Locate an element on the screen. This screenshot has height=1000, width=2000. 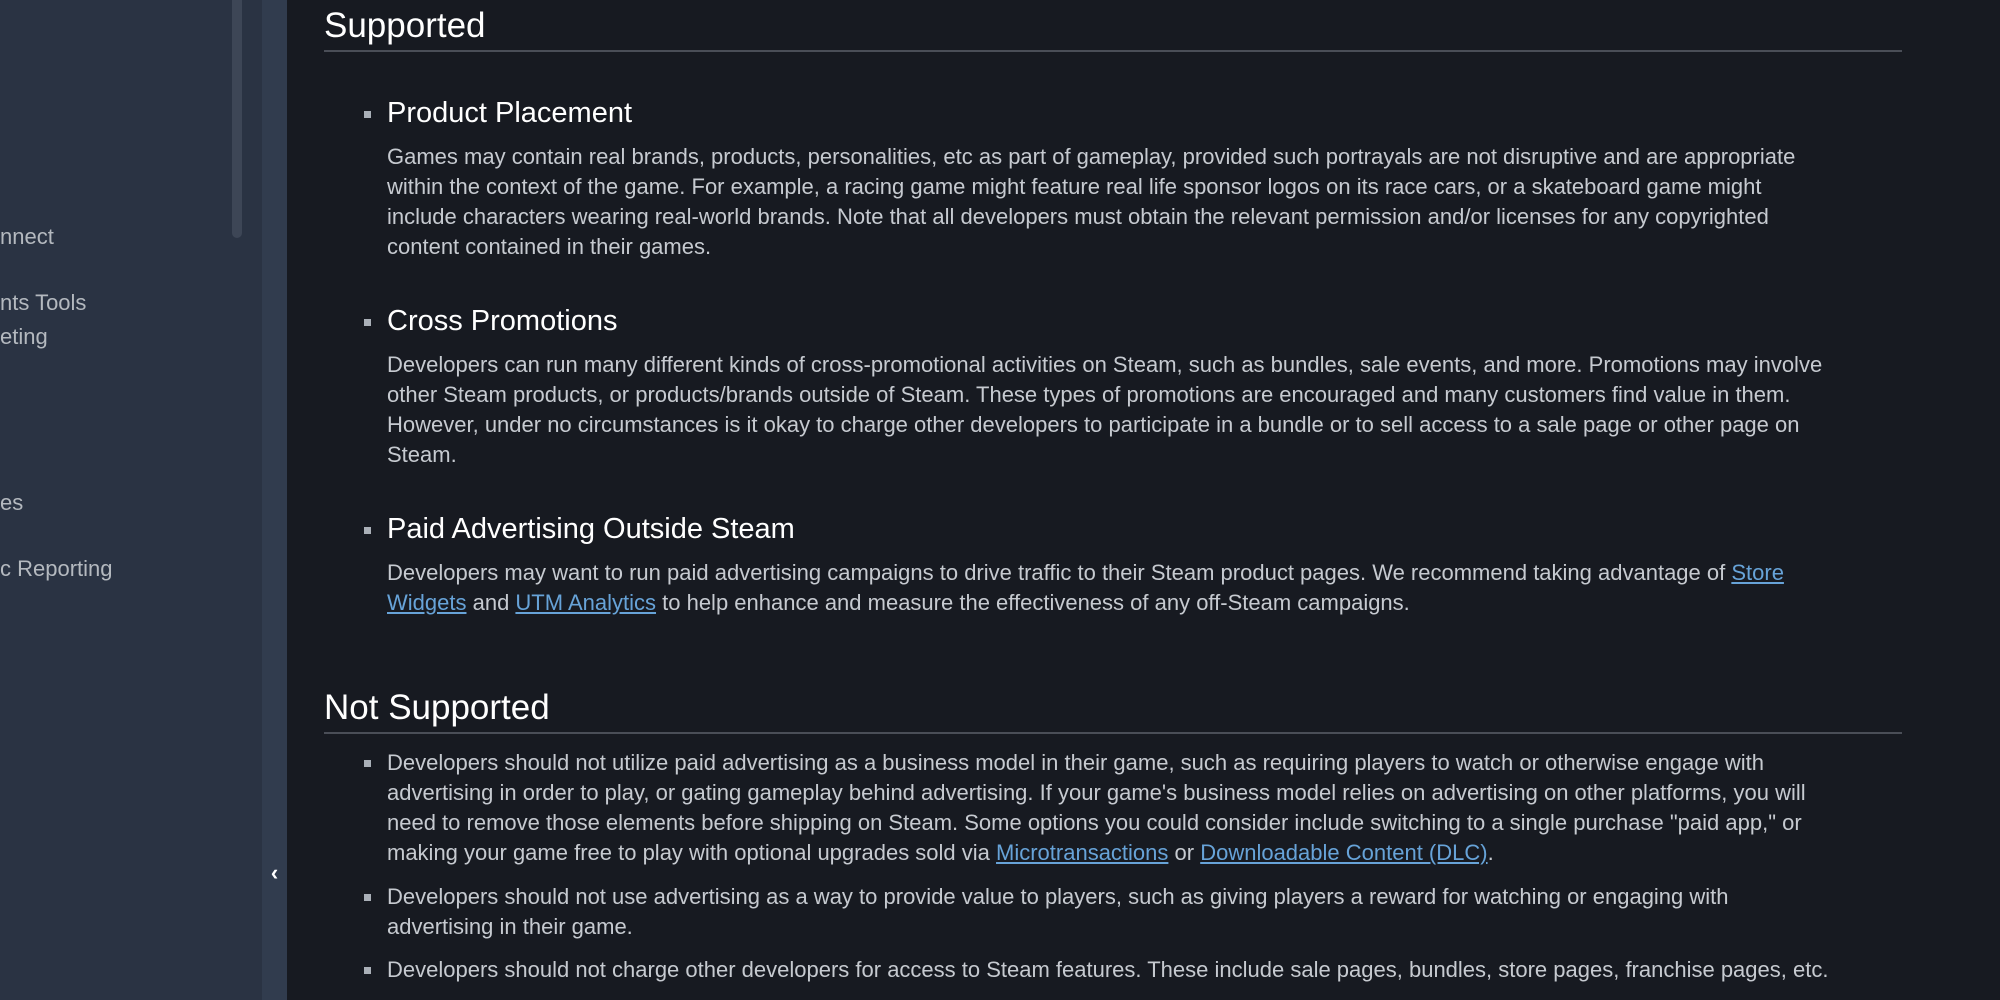
item-title: Product Placement is located at coordinates (510, 113).